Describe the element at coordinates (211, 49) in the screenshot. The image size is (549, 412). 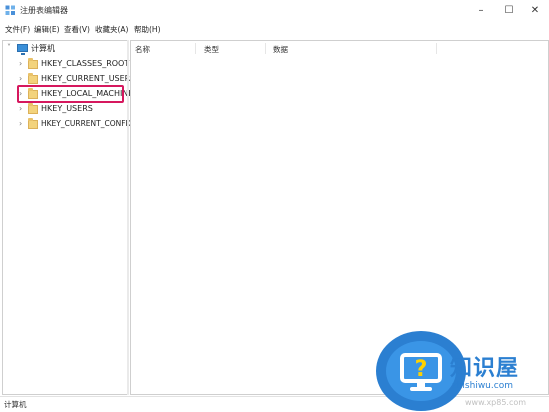
I see `column-header-type: 类型` at that location.